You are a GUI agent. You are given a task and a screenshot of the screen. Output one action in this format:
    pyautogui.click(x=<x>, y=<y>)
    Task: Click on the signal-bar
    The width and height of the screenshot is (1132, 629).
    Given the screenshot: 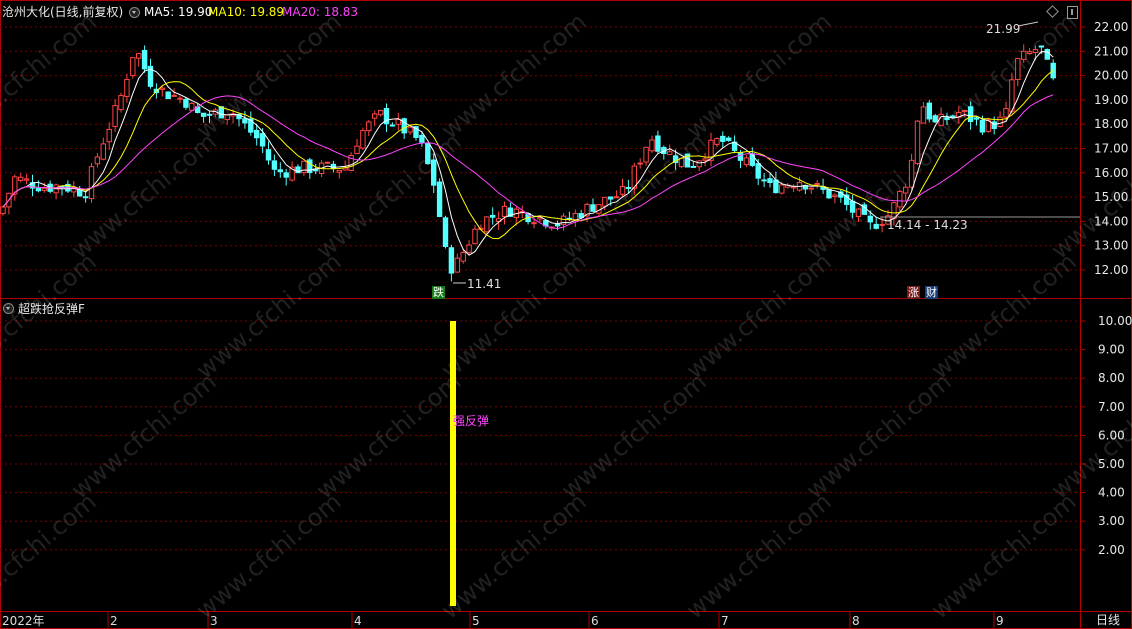 What is the action you would take?
    pyautogui.click(x=453, y=463)
    